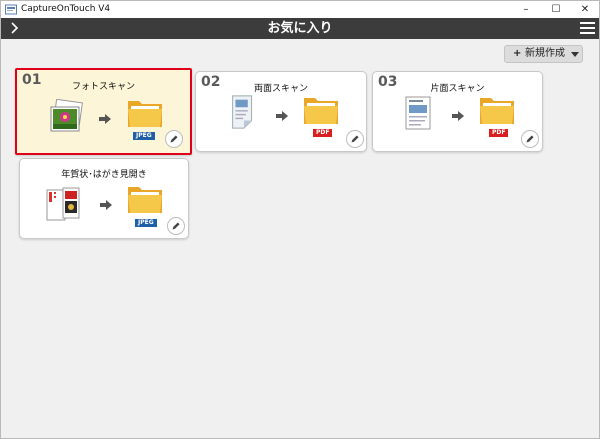  Describe the element at coordinates (66, 9) in the screenshot. I see `window-title: CaptureOnTouch V4` at that location.